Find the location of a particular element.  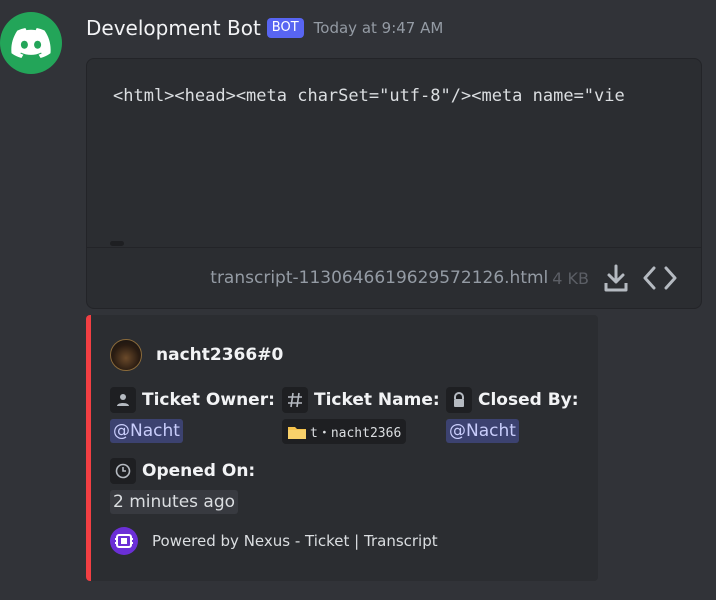

bot-avatar is located at coordinates (31, 43).